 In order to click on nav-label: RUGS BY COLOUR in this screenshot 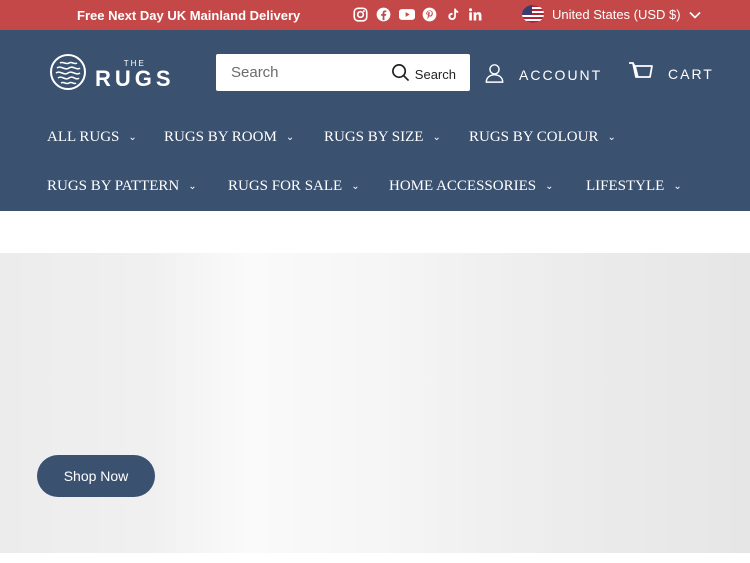, I will do `click(534, 137)`.